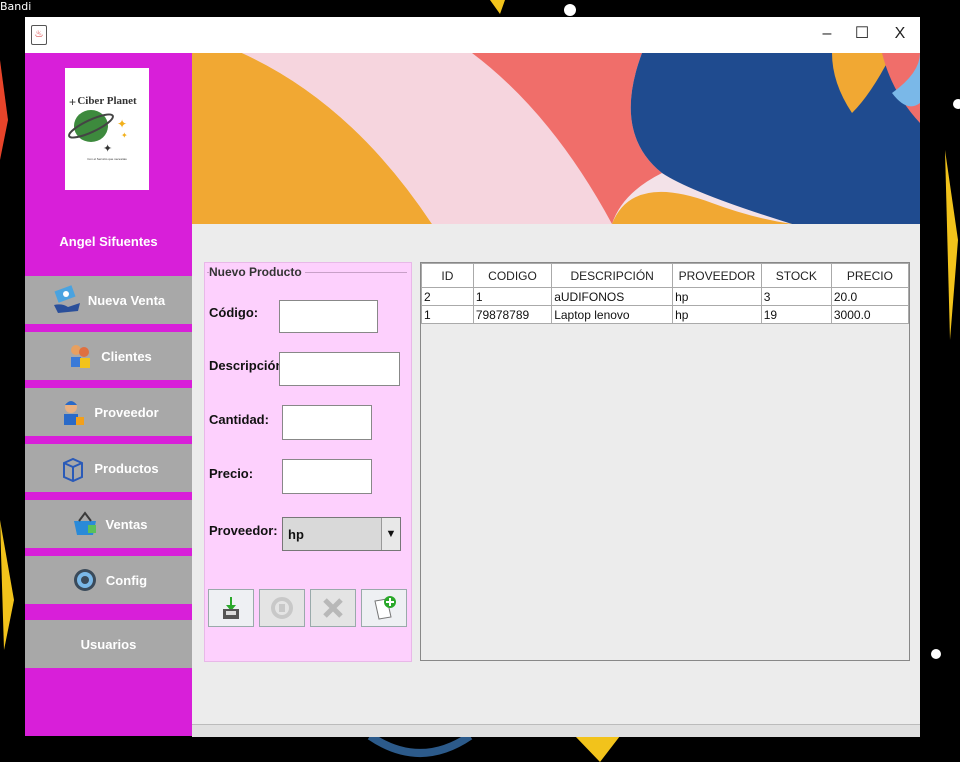  What do you see at coordinates (243, 530) in the screenshot?
I see `proveedor-label: Proveedor:` at bounding box center [243, 530].